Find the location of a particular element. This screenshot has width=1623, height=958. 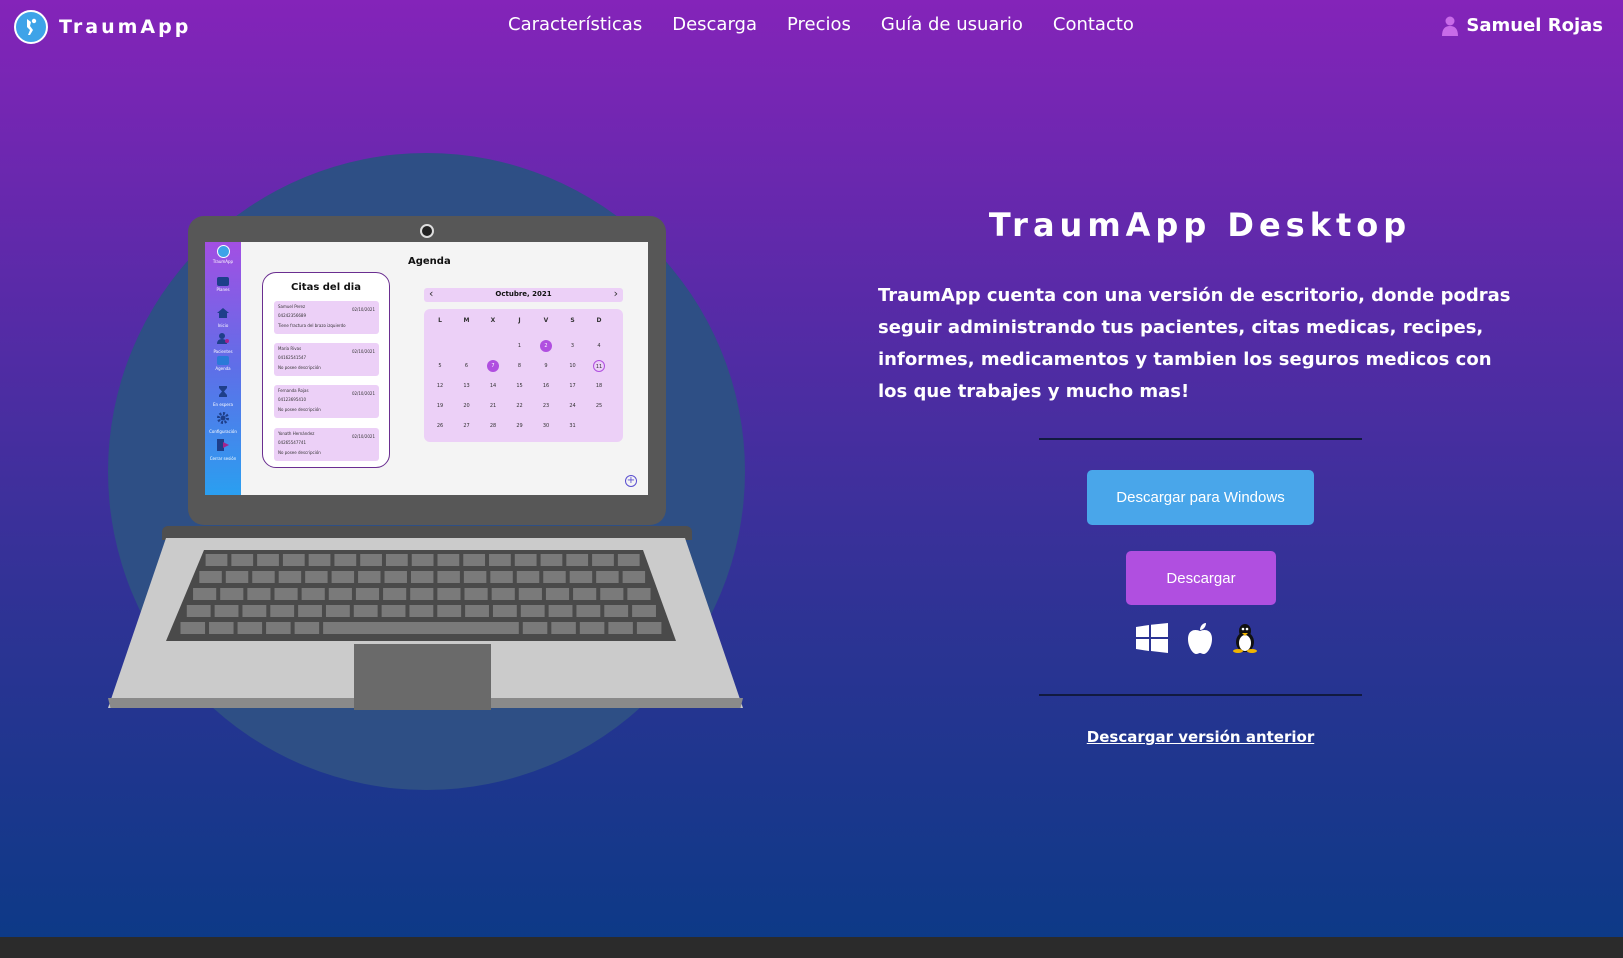

nav-precios: Precios is located at coordinates (819, 24).